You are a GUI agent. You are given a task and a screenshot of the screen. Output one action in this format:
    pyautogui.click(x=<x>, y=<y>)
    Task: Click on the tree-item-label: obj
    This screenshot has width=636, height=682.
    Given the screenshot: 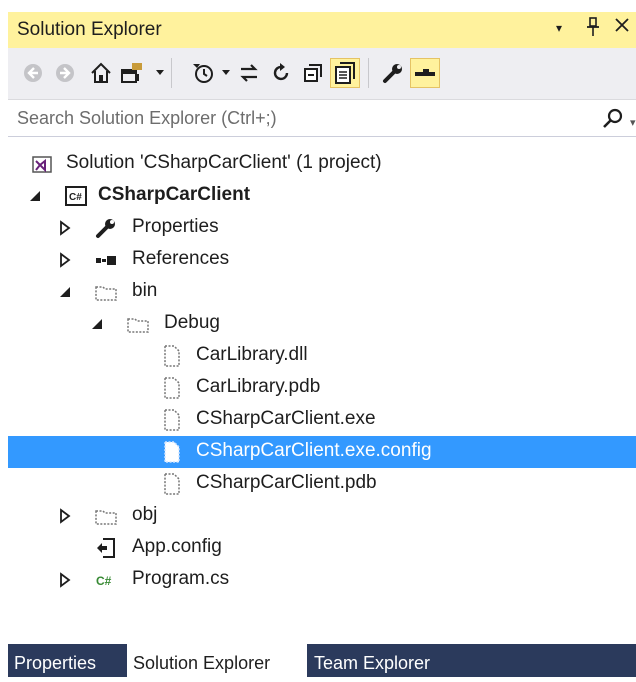 What is the action you would take?
    pyautogui.click(x=145, y=514)
    